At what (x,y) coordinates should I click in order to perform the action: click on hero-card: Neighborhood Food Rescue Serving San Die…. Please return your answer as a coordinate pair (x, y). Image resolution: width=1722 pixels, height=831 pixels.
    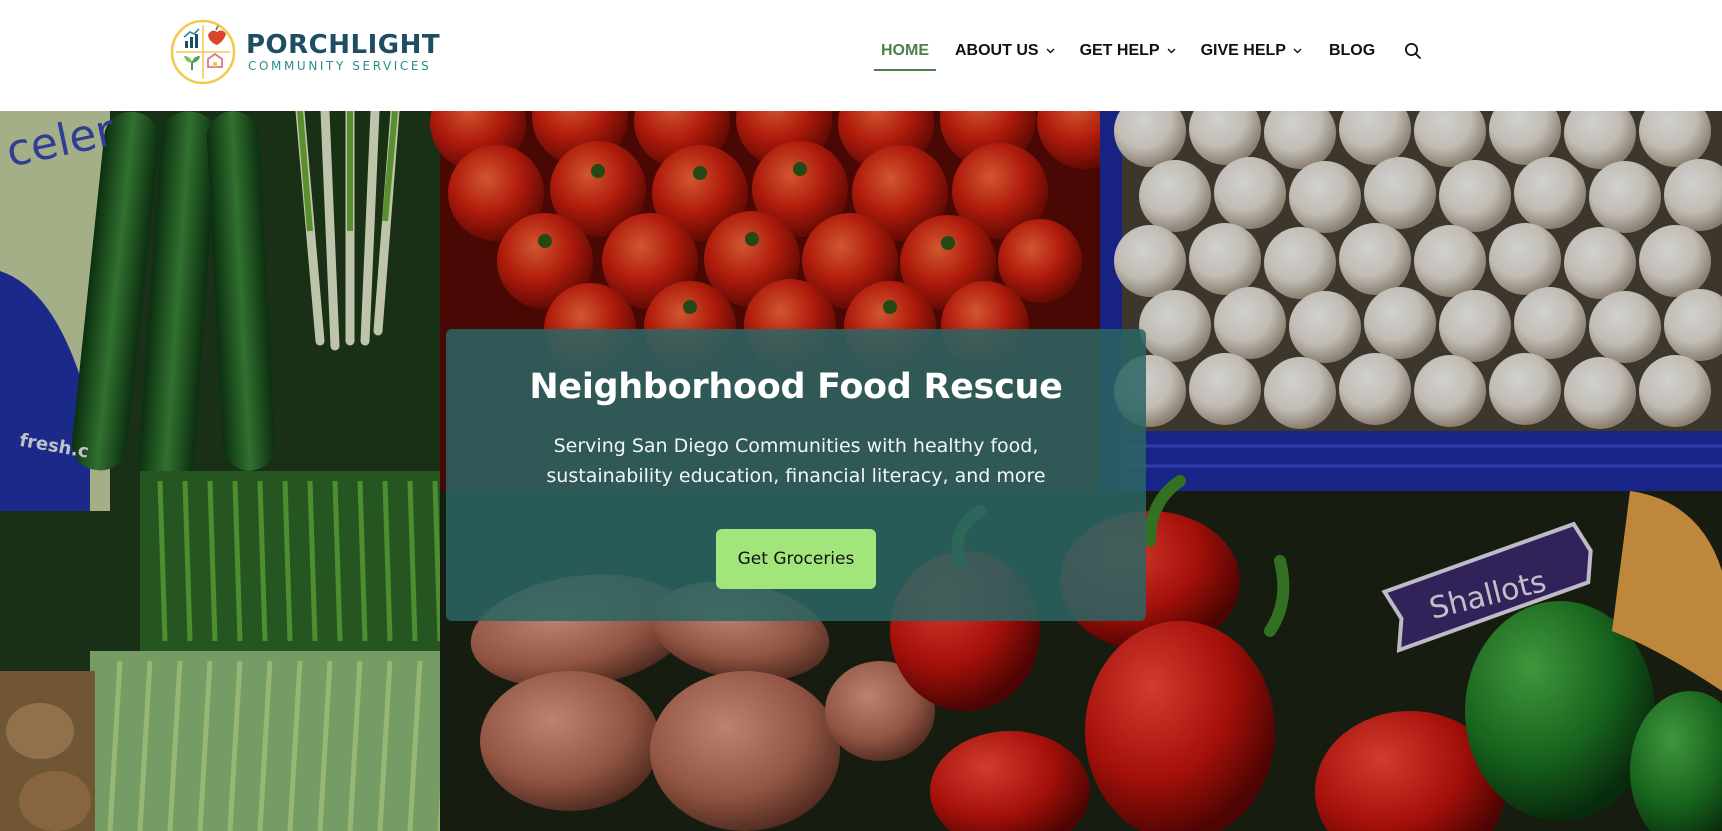
    Looking at the image, I should click on (796, 475).